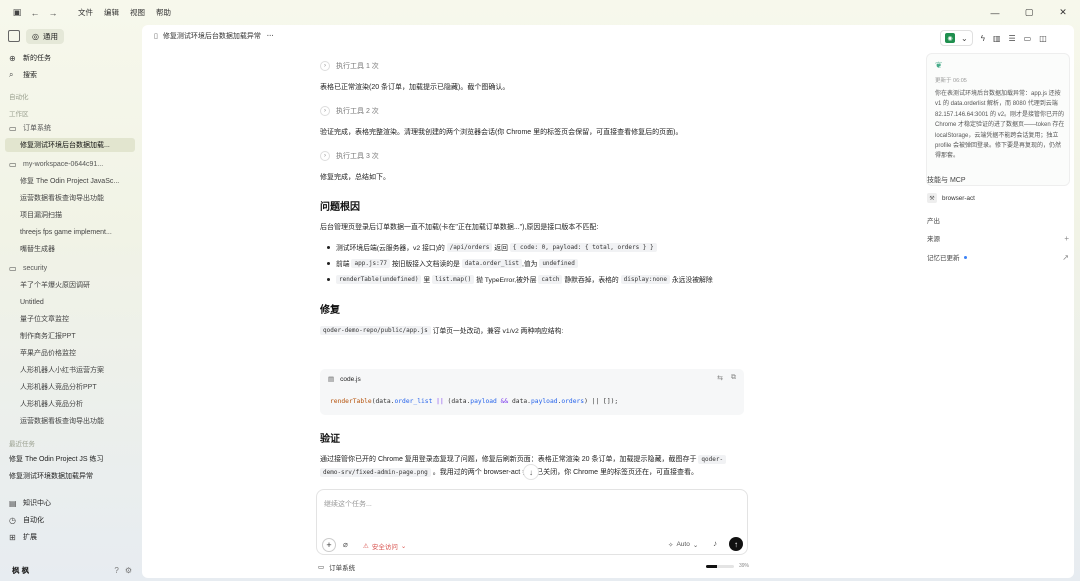 This screenshot has width=1080, height=581. Describe the element at coordinates (30, 75) in the screenshot. I see `search-label: 搜索` at that location.